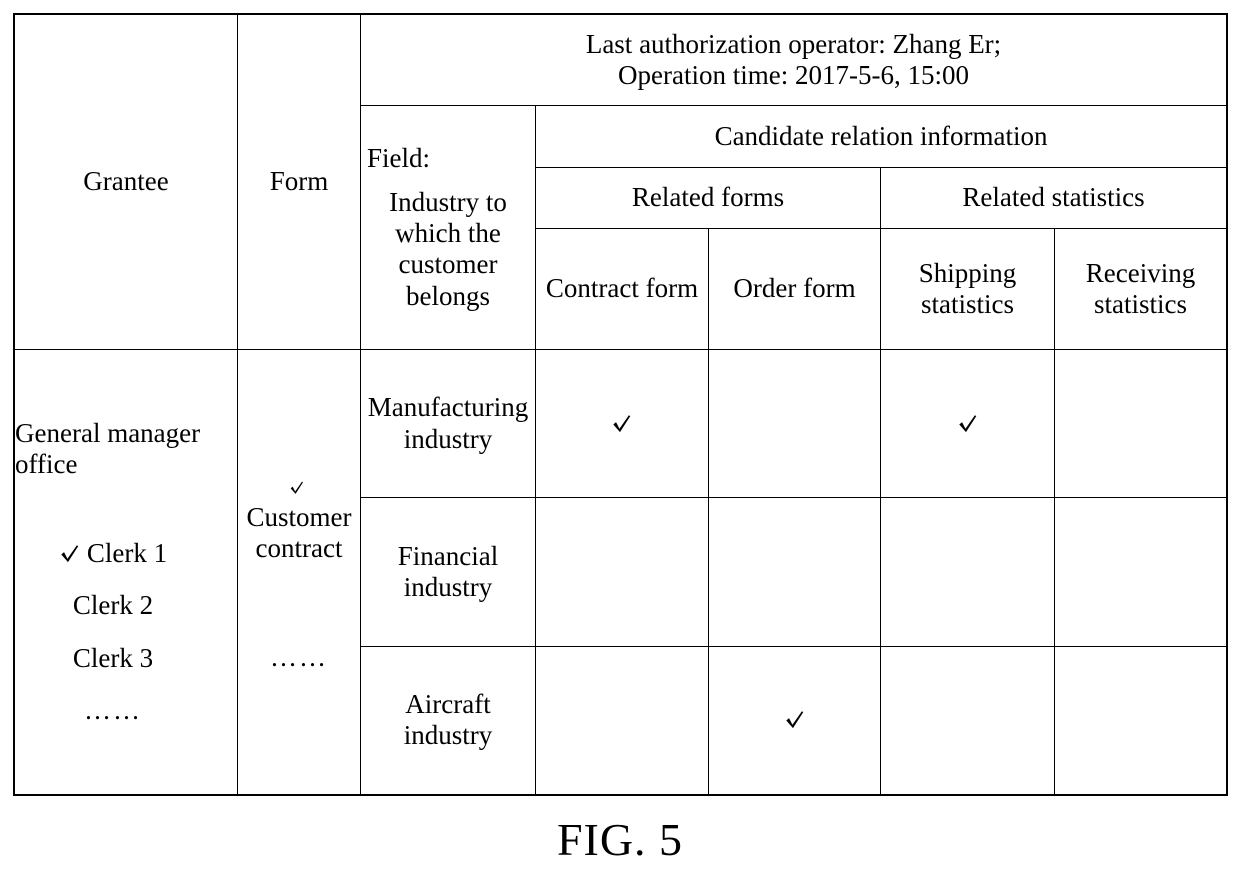 This screenshot has height=885, width=1240. I want to click on receiving-statistics-label: Receiving statistics, so click(1140, 288).